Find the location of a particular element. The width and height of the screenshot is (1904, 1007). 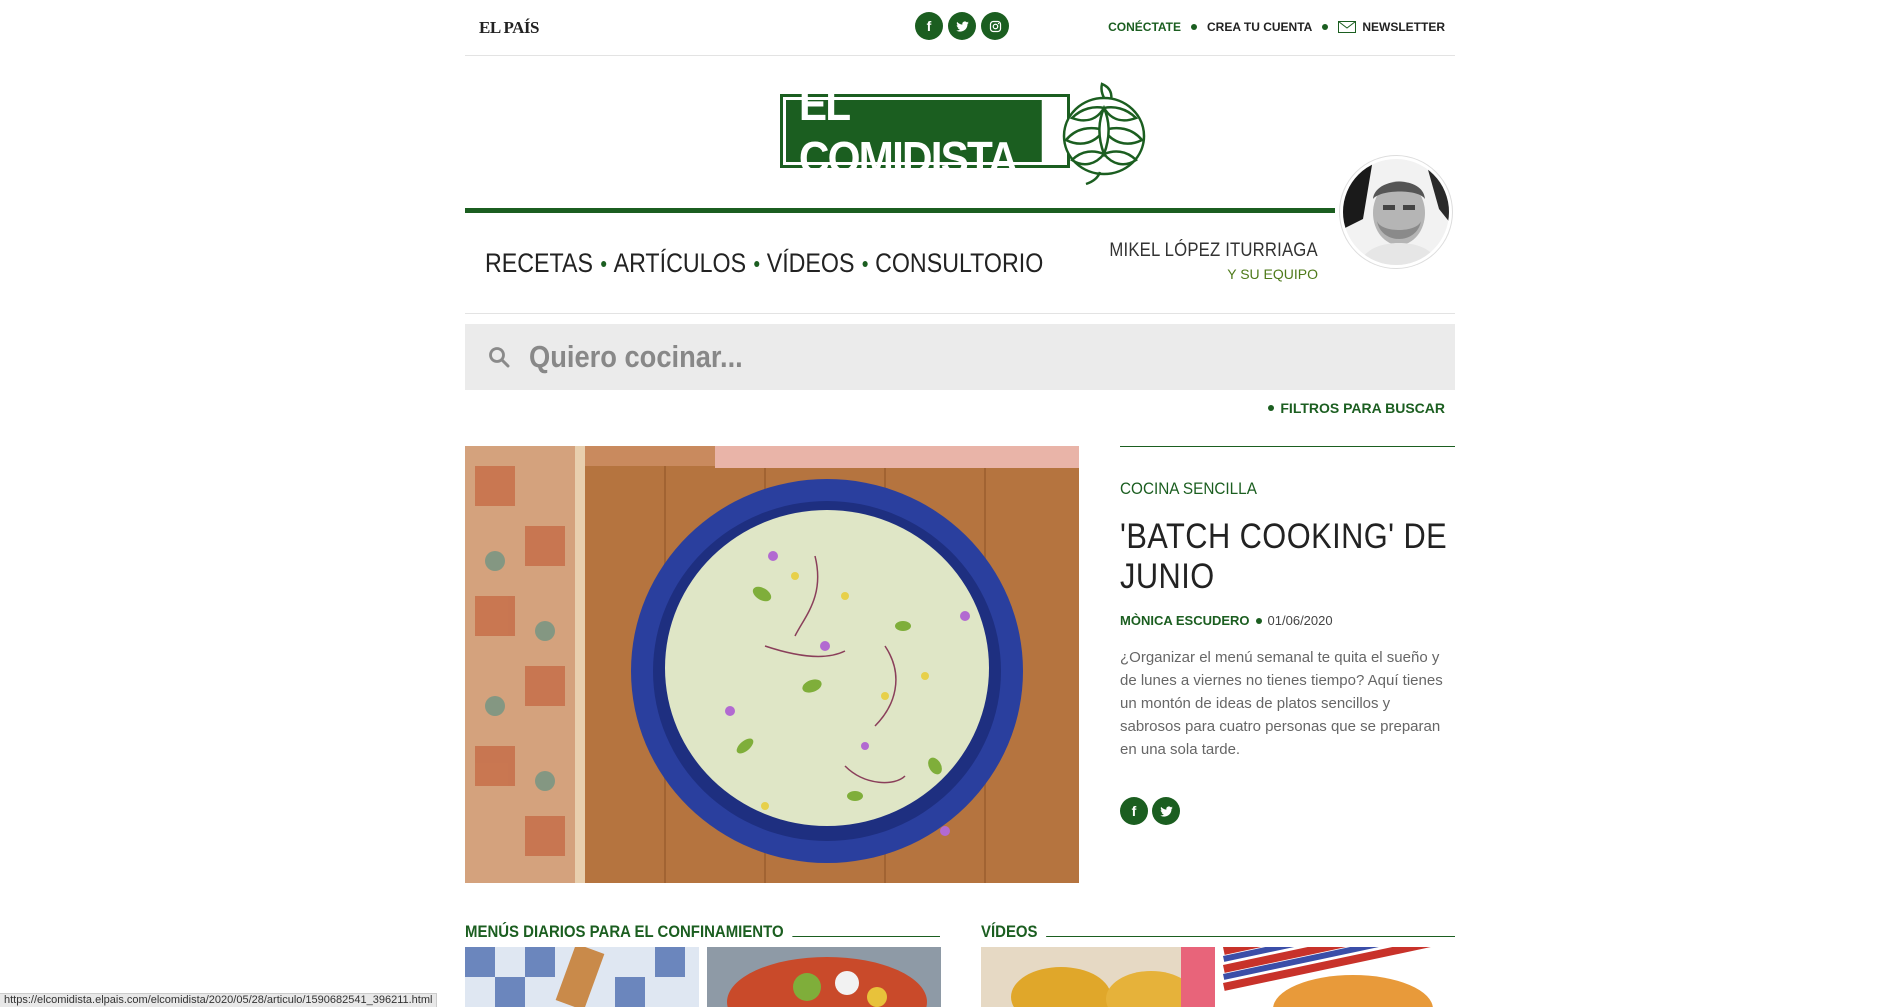

el-comidista-logo: EL COMIDISTA is located at coordinates (965, 133).